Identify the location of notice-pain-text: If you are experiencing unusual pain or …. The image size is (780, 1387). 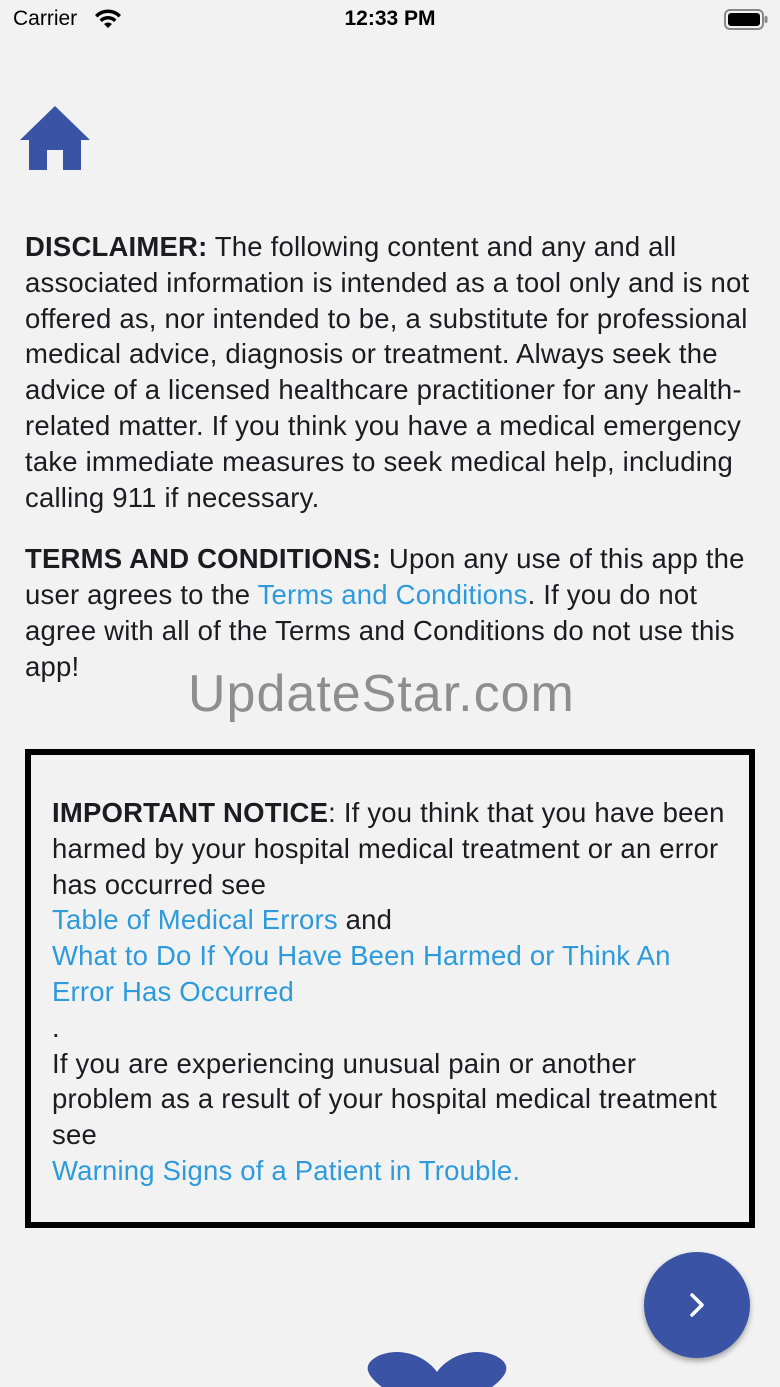
(384, 1099).